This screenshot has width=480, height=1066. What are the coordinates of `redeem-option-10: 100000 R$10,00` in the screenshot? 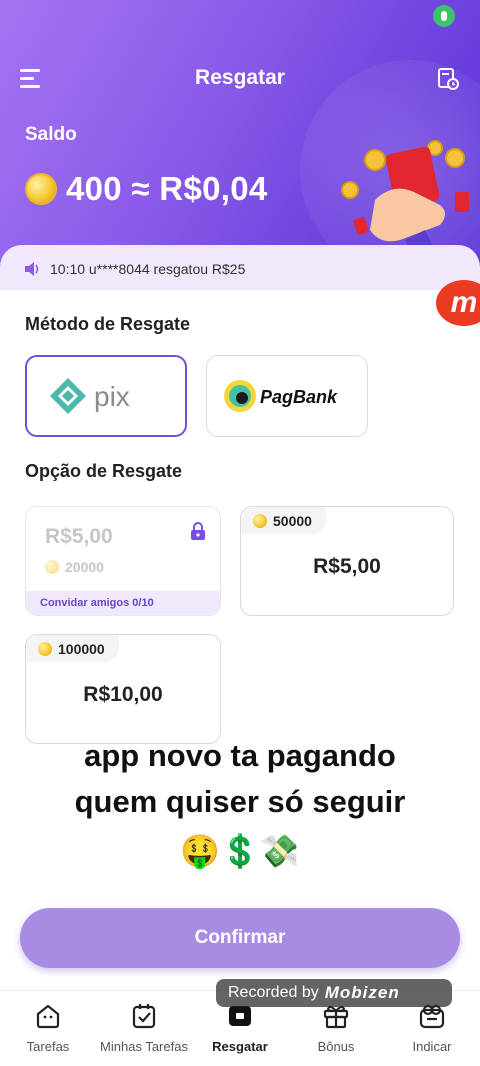 It's located at (123, 689).